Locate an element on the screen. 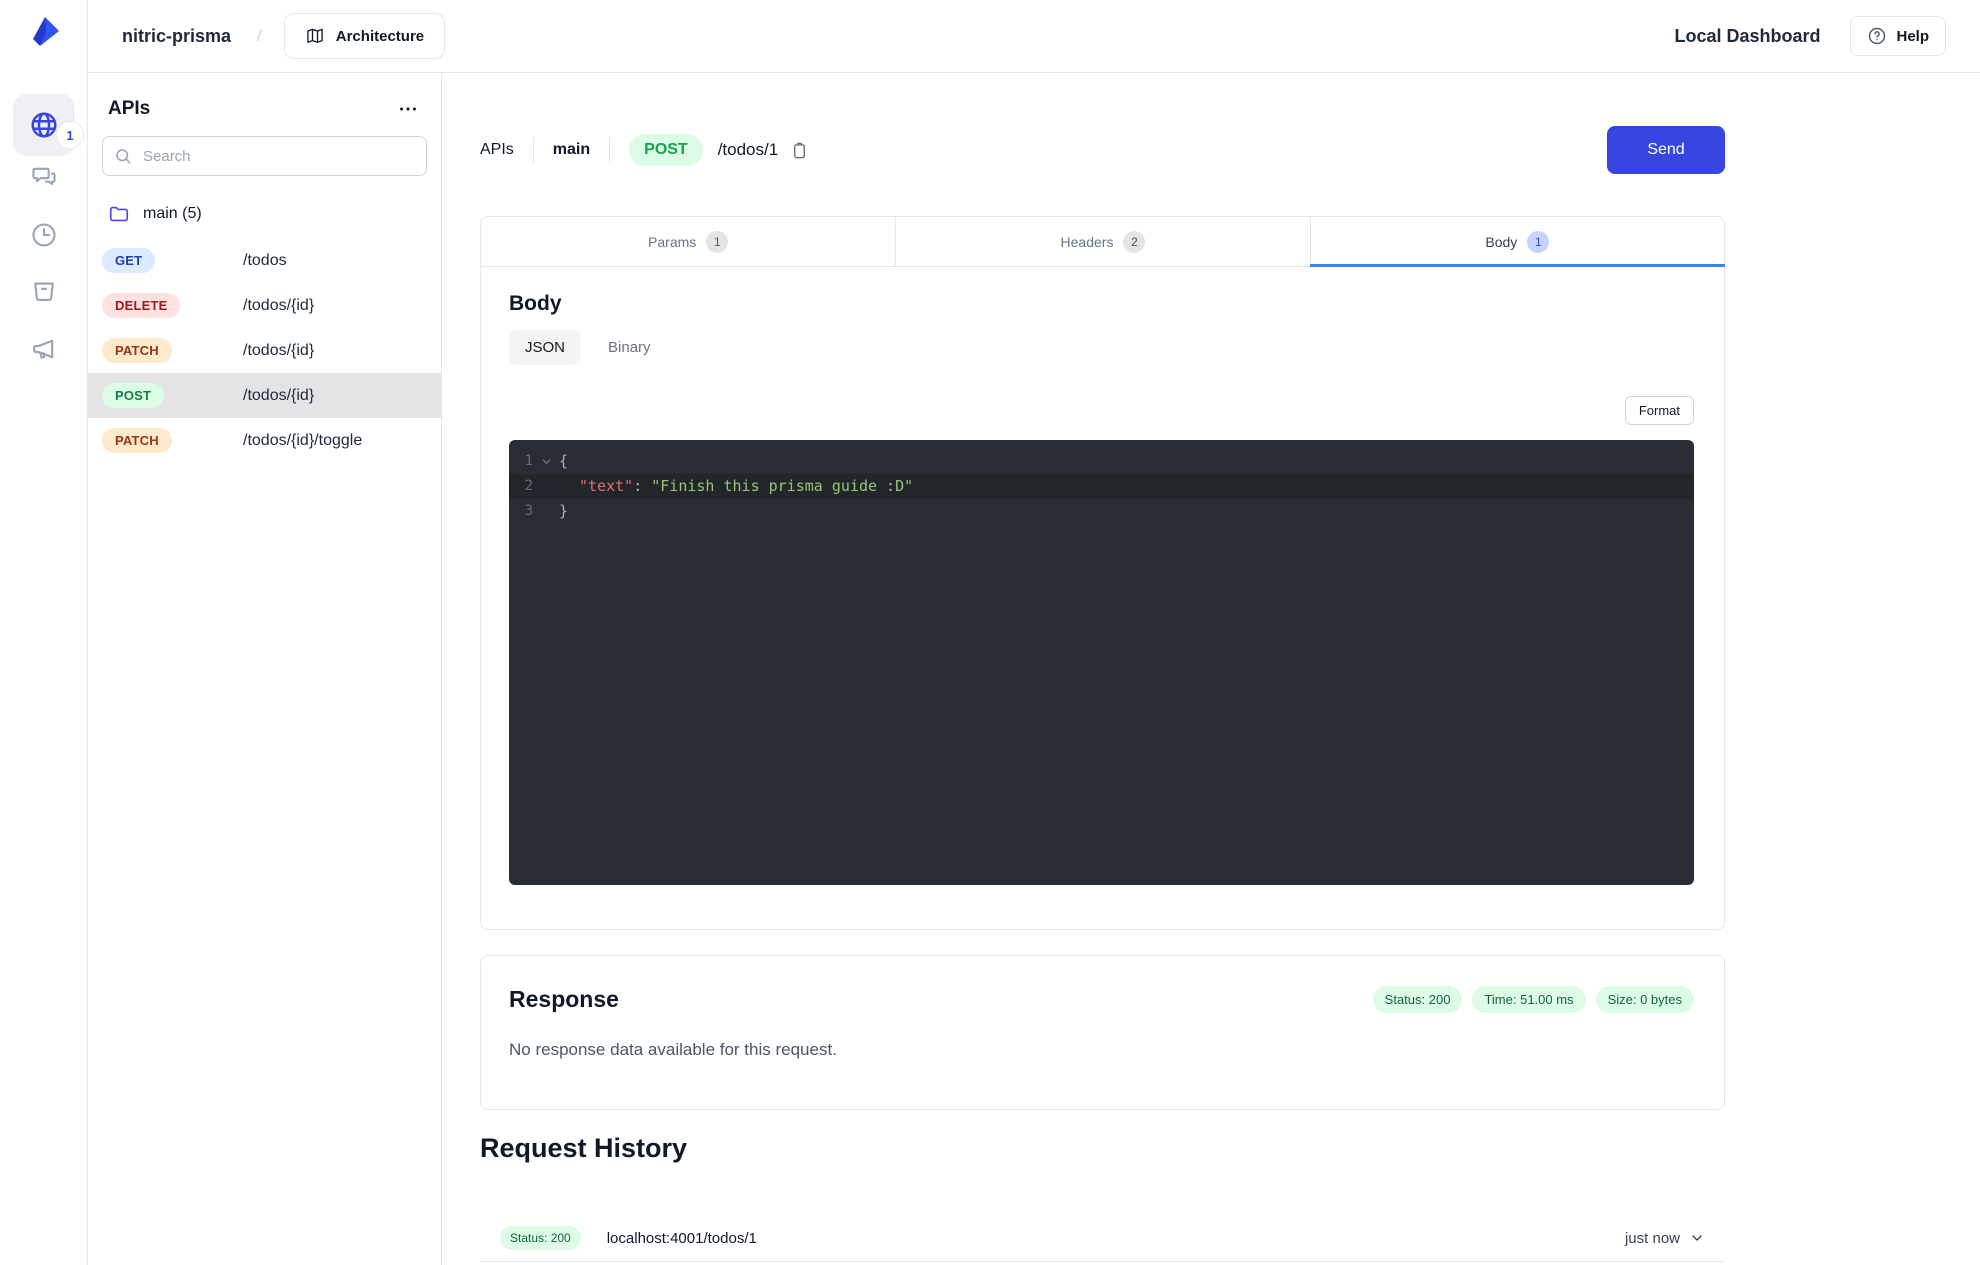 The height and width of the screenshot is (1265, 1980). request-bar: APIs main POST /todos/1 Send is located at coordinates (1102, 150).